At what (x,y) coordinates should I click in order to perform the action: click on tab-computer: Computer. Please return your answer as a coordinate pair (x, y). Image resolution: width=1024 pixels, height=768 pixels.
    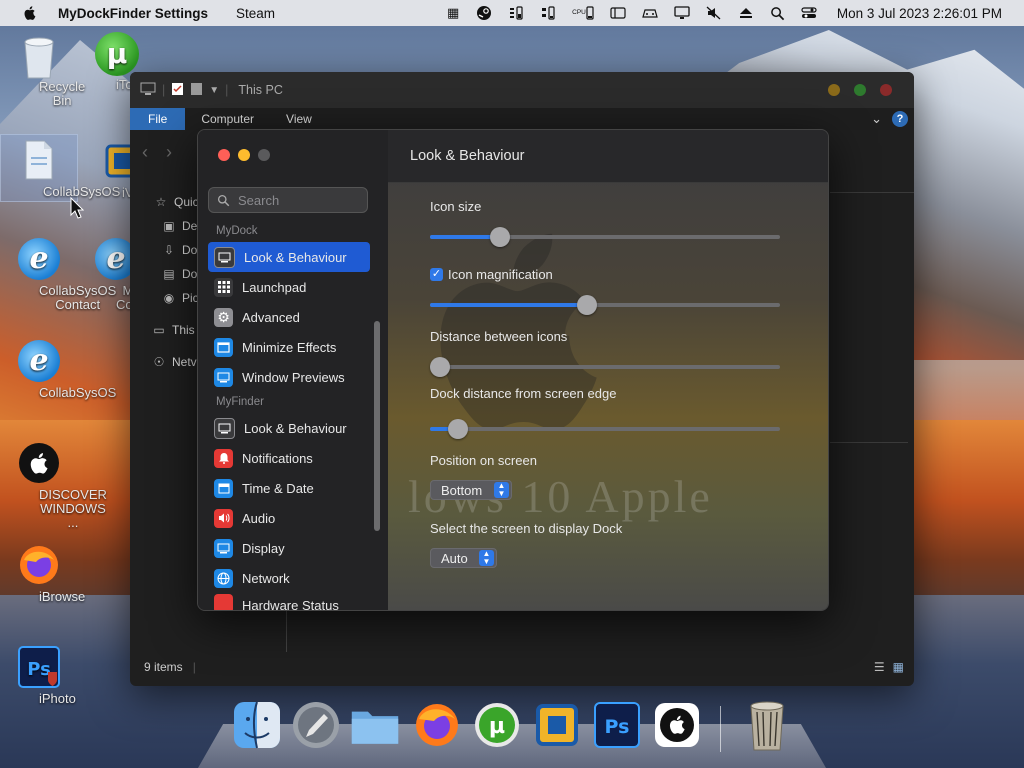
    Looking at the image, I should click on (227, 119).